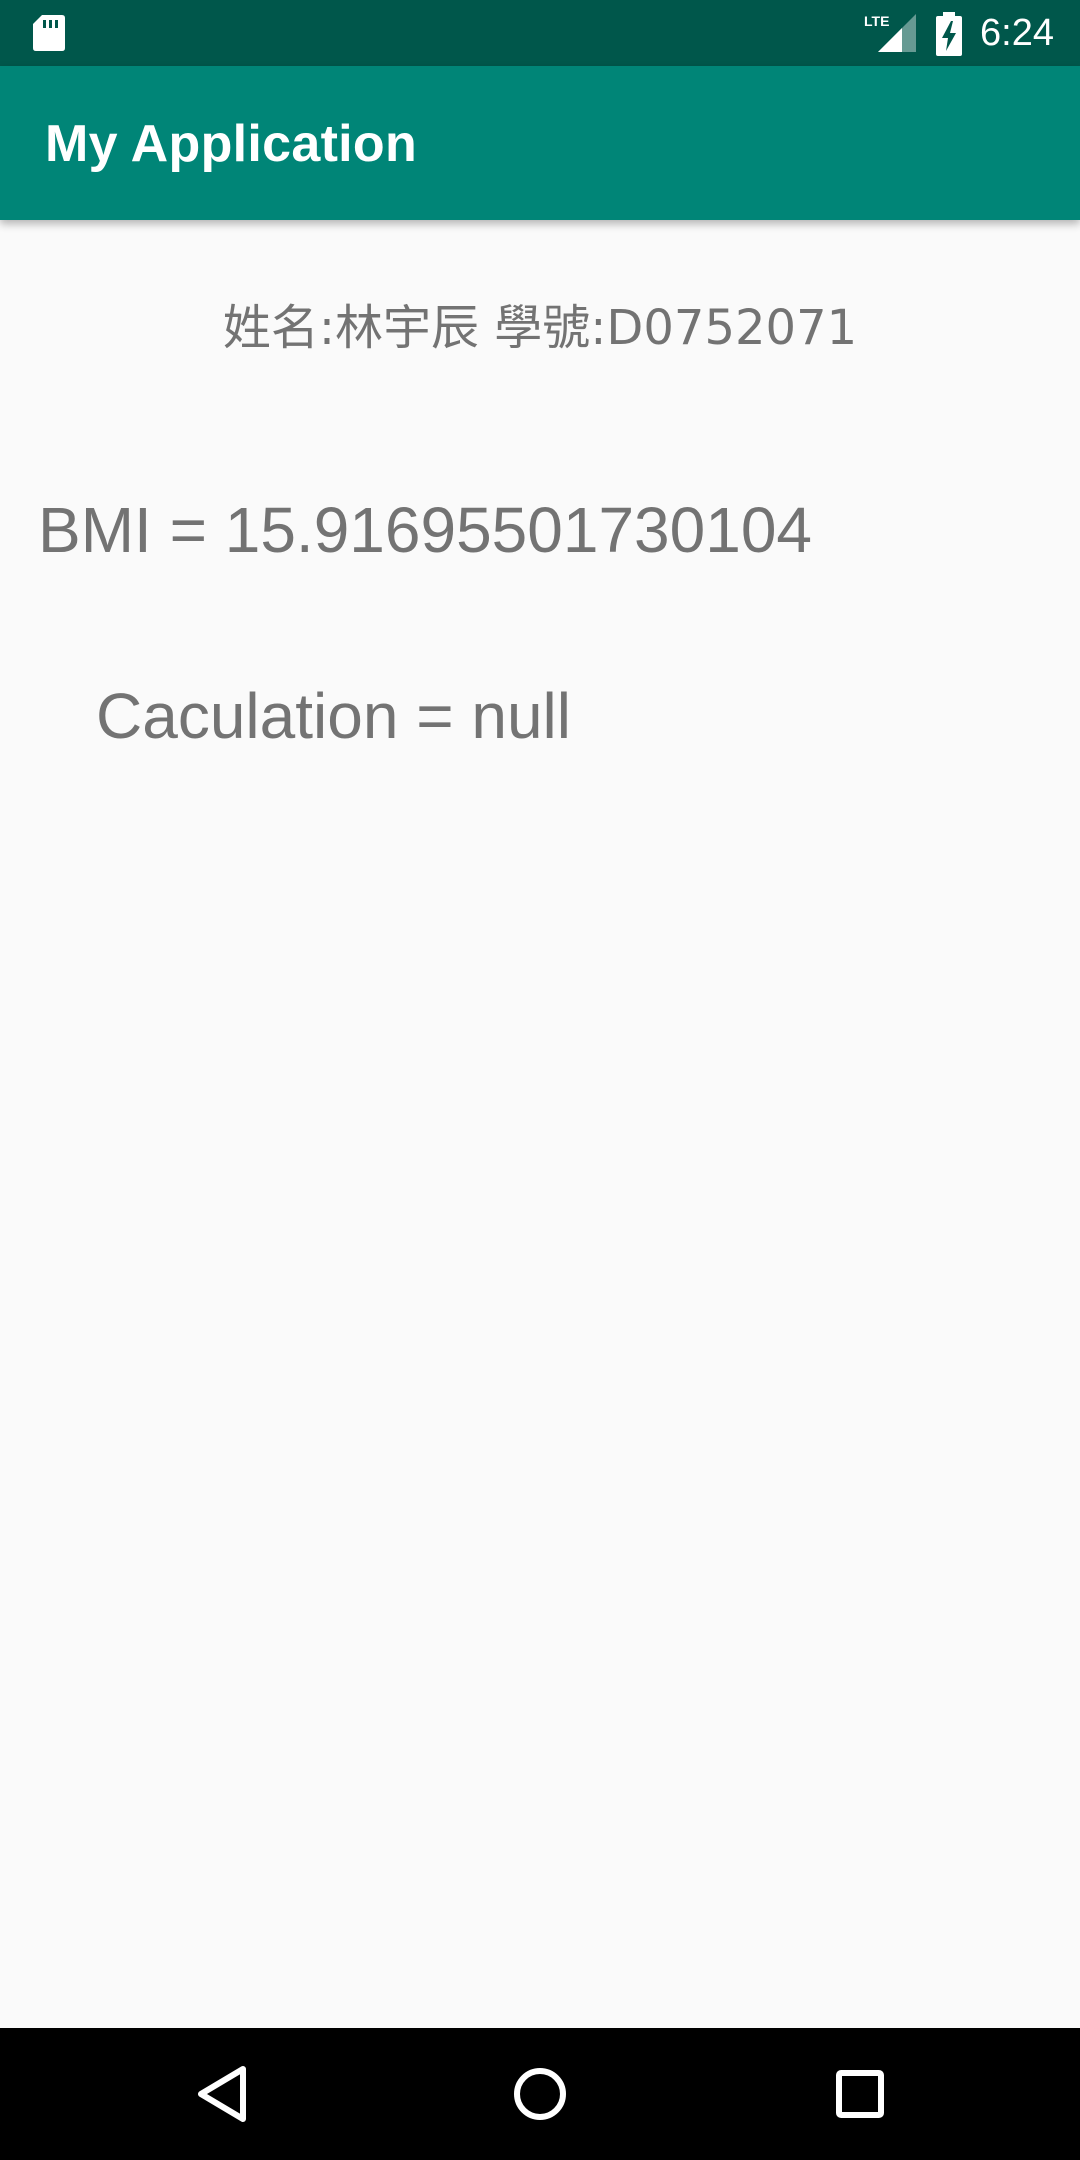 The height and width of the screenshot is (2160, 1080). What do you see at coordinates (1017, 33) in the screenshot?
I see `status-bar-clock: 6:24` at bounding box center [1017, 33].